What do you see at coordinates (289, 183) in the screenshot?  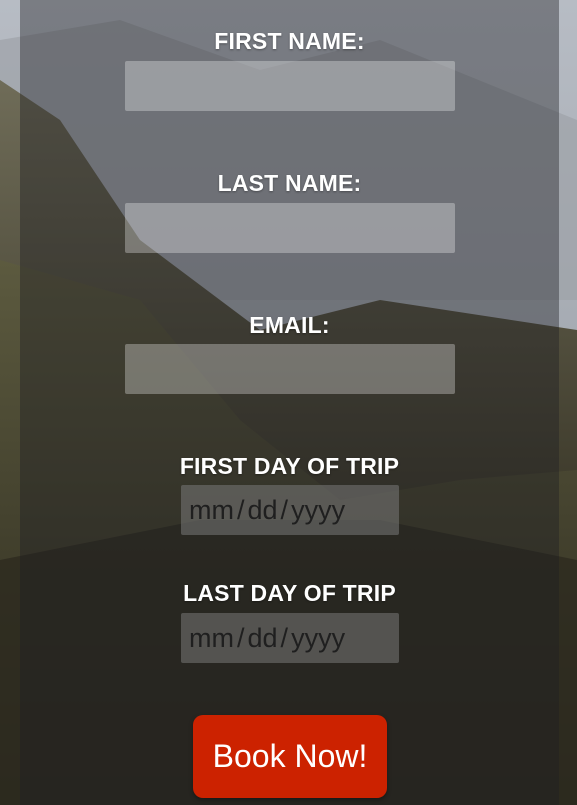 I see `last-name-label: LAST NAME:` at bounding box center [289, 183].